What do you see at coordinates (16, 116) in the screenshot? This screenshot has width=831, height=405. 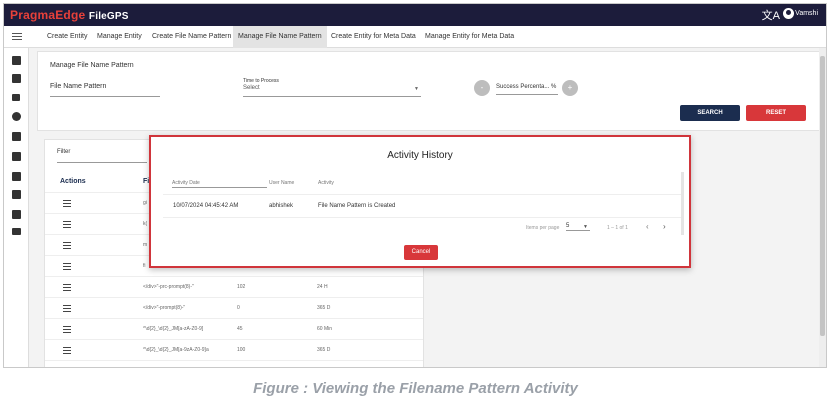 I see `account-circle-icon` at bounding box center [16, 116].